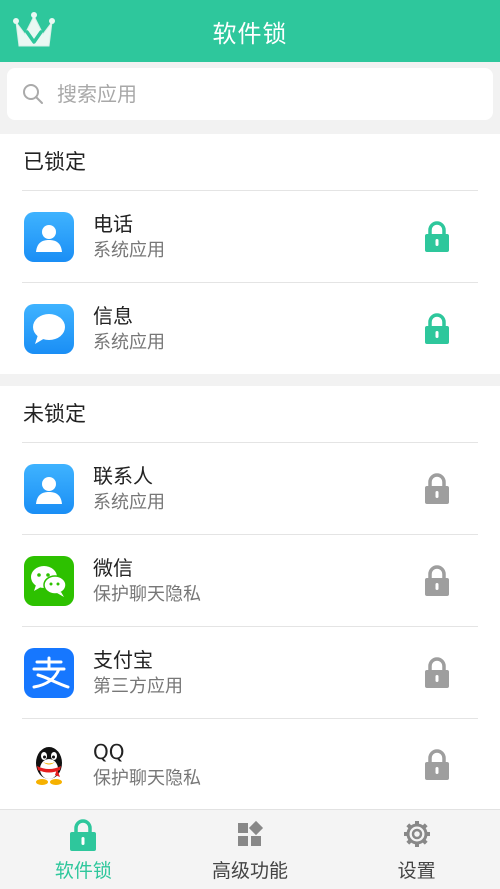  I want to click on tab-settings: 设置, so click(416, 849).